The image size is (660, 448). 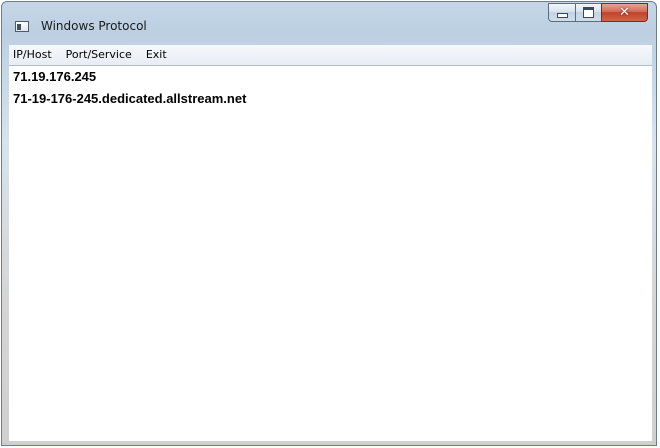 What do you see at coordinates (22, 26) in the screenshot?
I see `app-icon` at bounding box center [22, 26].